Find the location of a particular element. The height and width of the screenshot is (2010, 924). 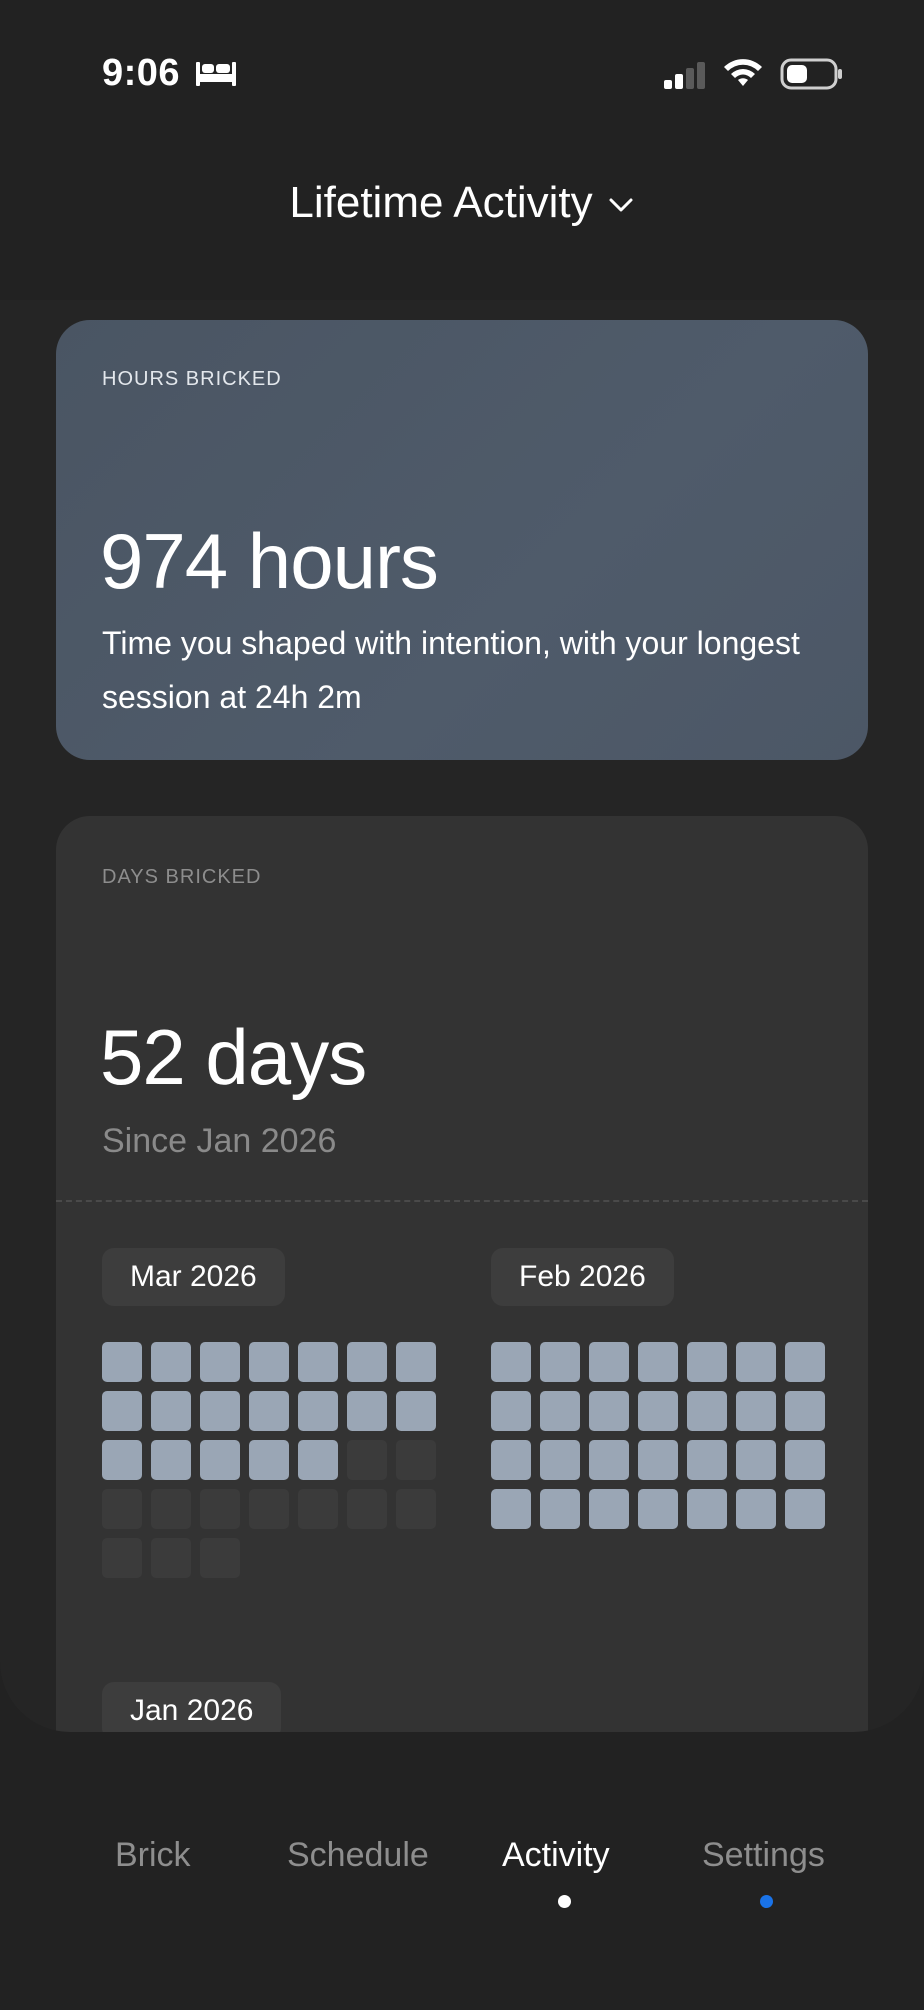

month-label-feb: Feb 2026 is located at coordinates (582, 1277).